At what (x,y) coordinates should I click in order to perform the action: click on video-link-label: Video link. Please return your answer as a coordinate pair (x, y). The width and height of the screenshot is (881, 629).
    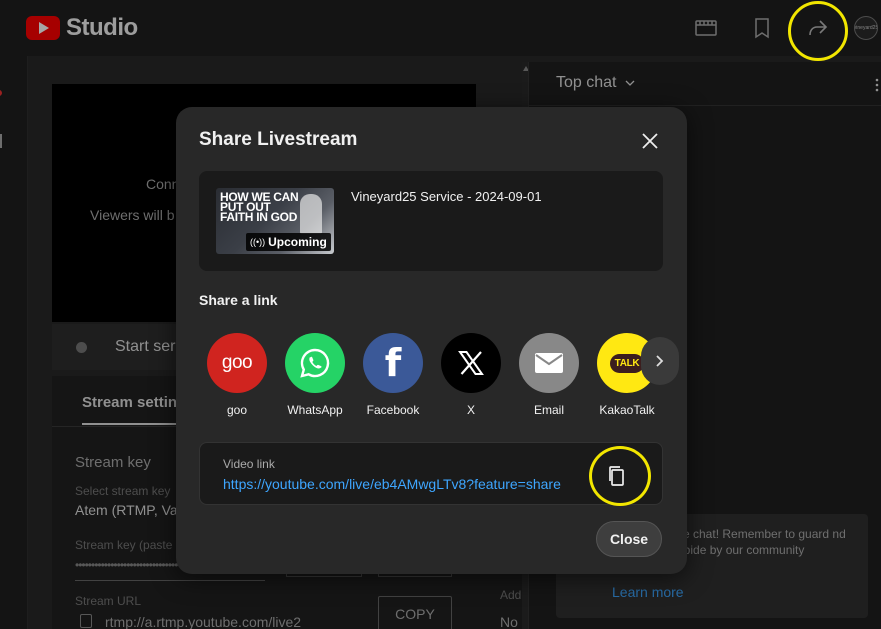
    Looking at the image, I should click on (249, 464).